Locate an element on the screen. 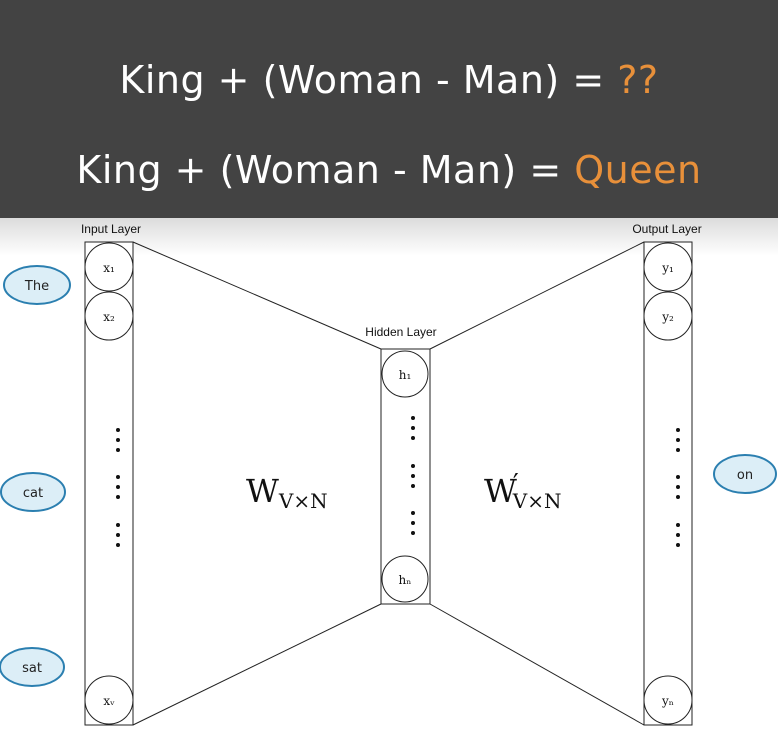  weight-matrix-output: W′ V×N is located at coordinates (523, 491).